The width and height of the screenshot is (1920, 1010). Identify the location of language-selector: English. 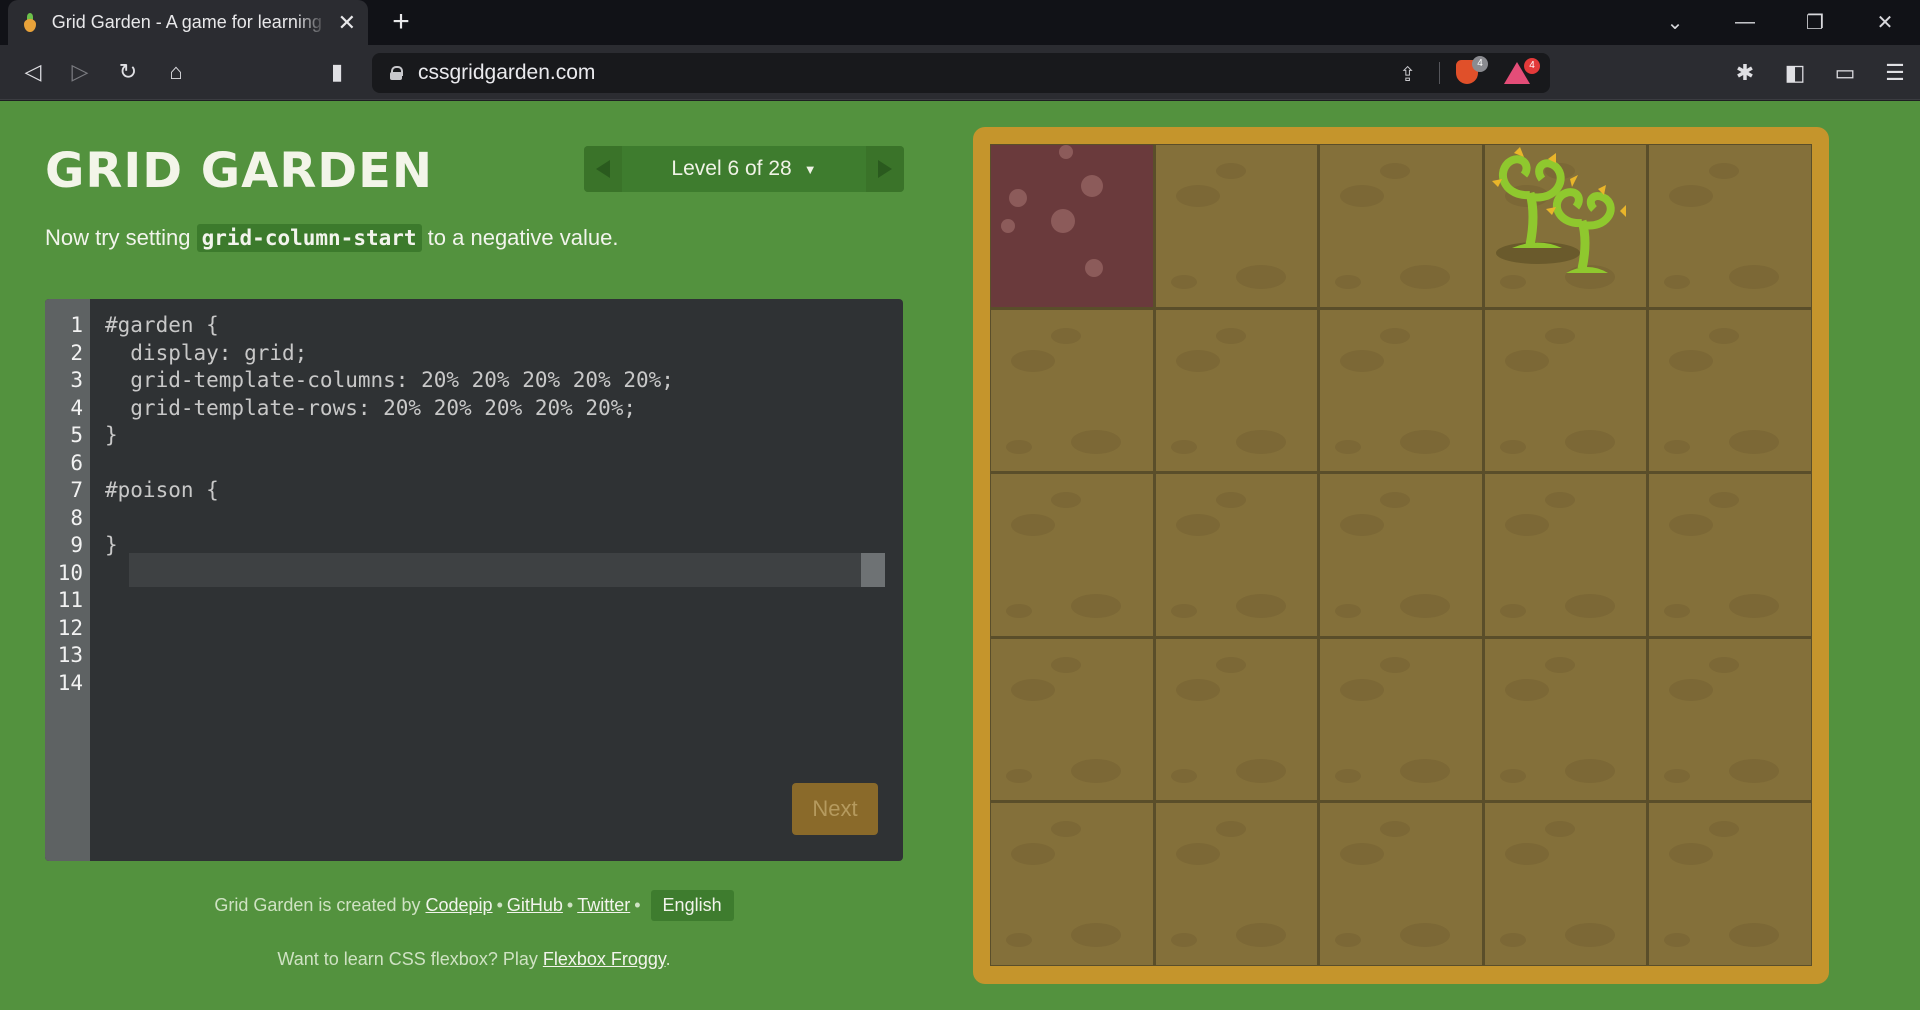
(692, 905).